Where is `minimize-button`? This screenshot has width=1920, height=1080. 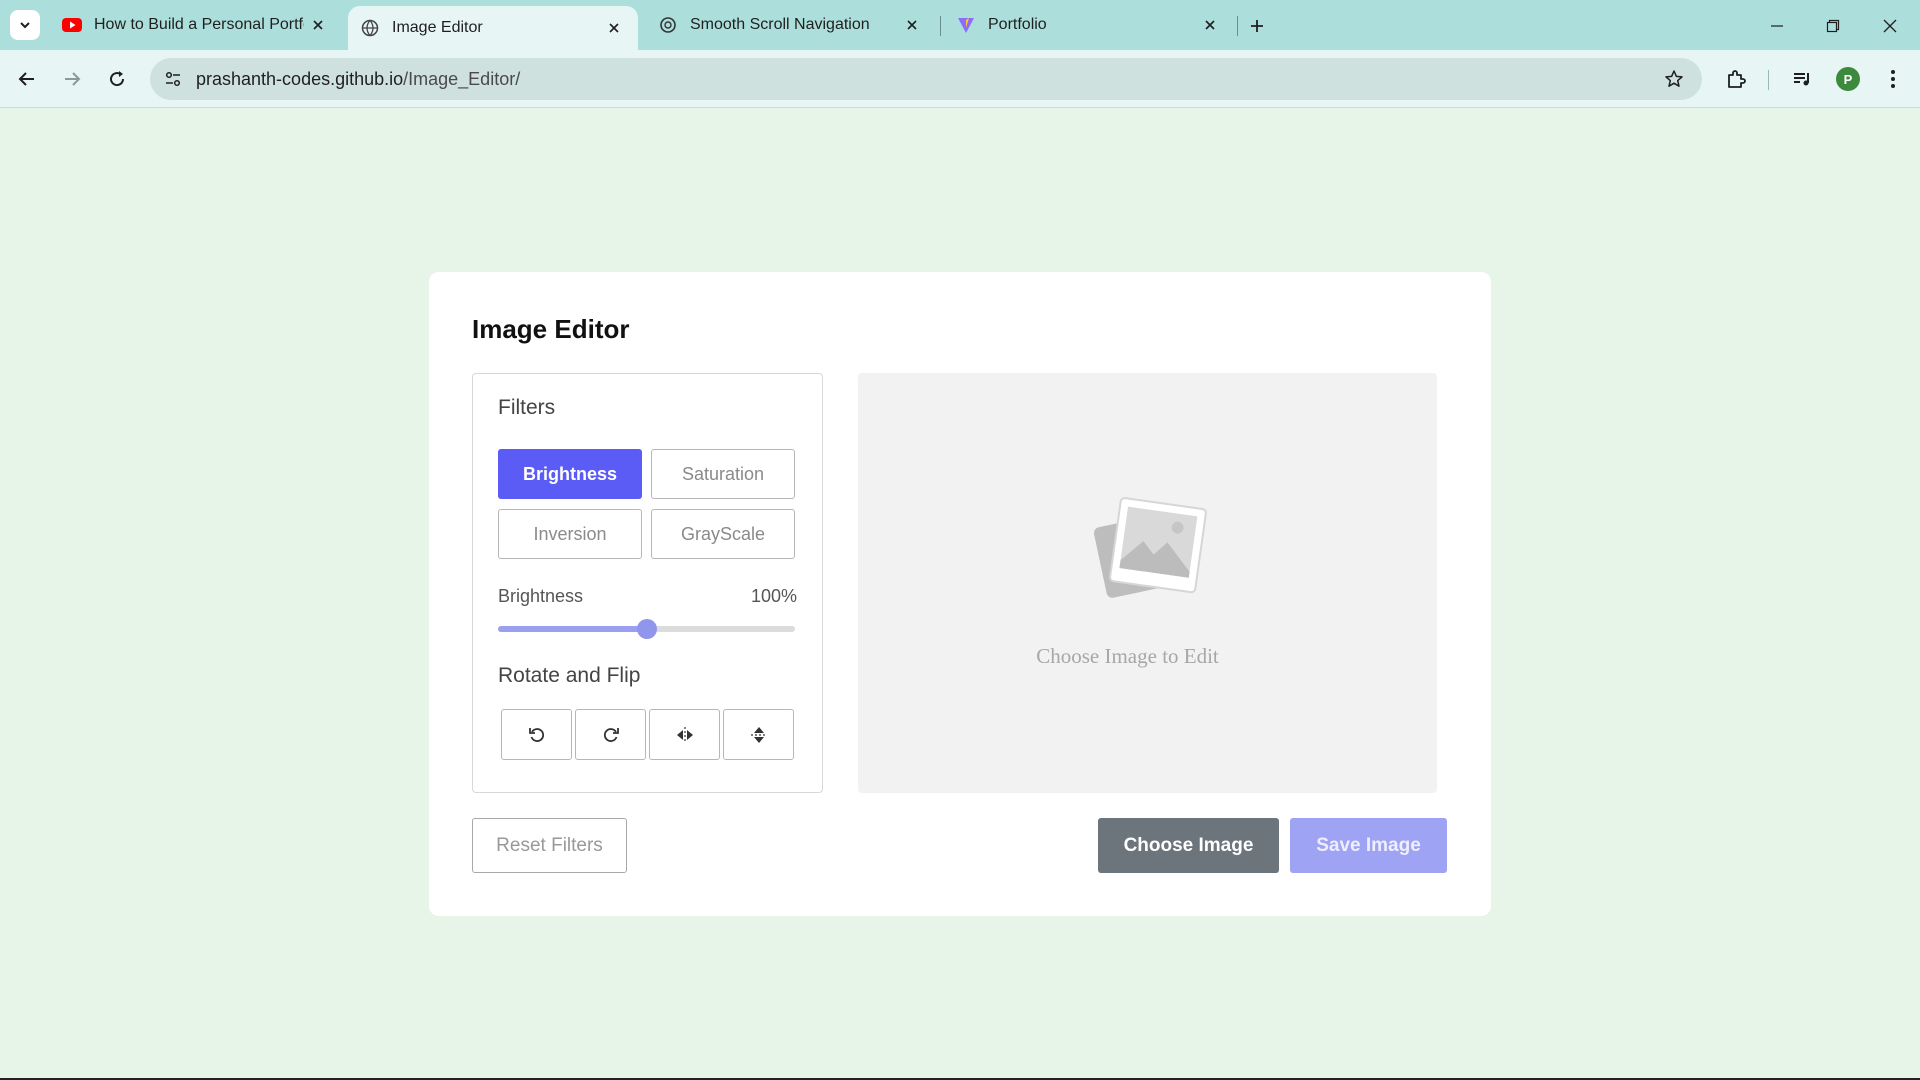
minimize-button is located at coordinates (1777, 26).